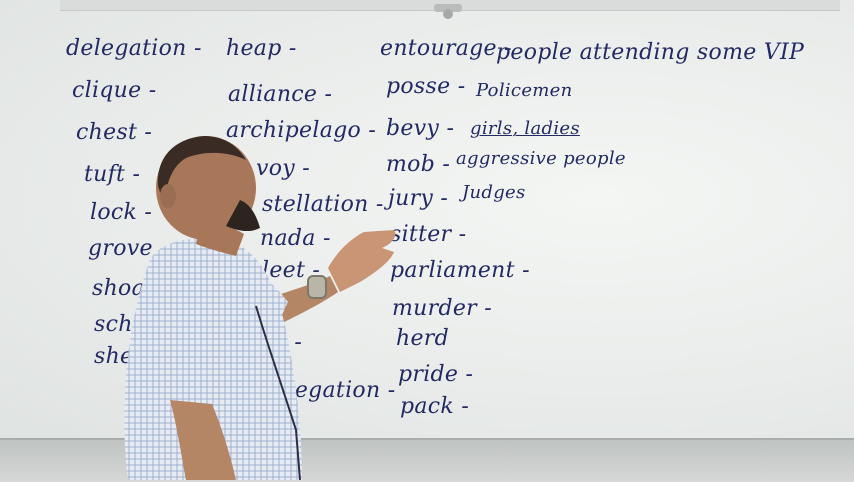  What do you see at coordinates (261, 48) in the screenshot?
I see `word-col2: heap -` at bounding box center [261, 48].